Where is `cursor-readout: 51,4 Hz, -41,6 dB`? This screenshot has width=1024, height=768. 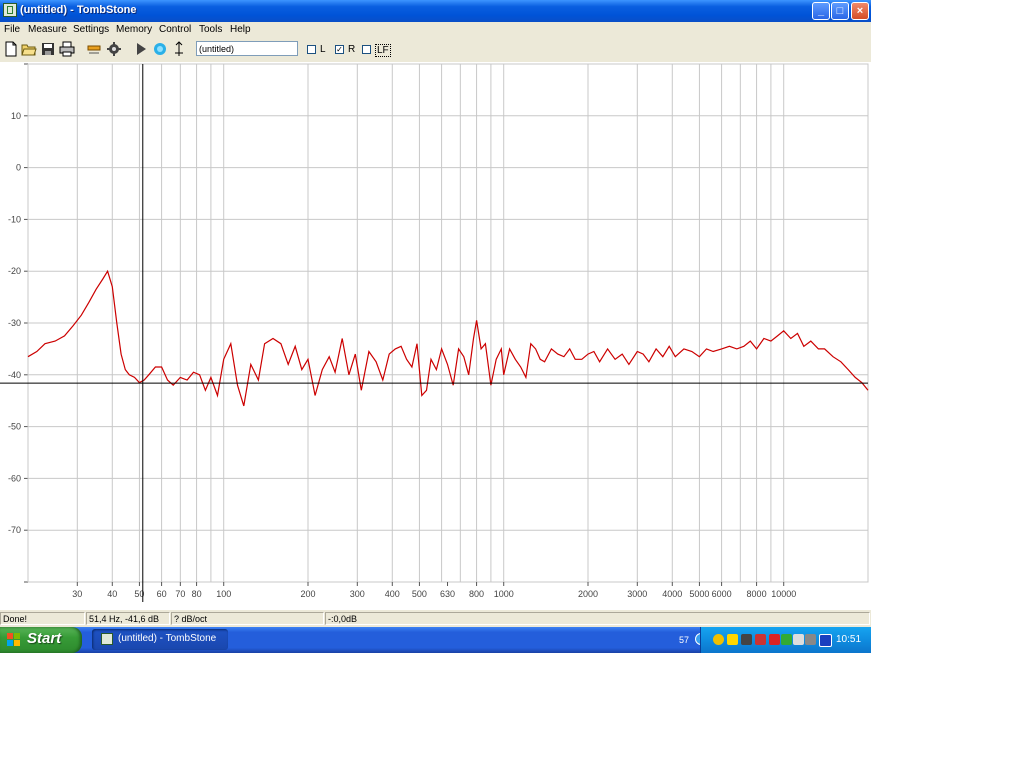 cursor-readout: 51,4 Hz, -41,6 dB is located at coordinates (128, 618).